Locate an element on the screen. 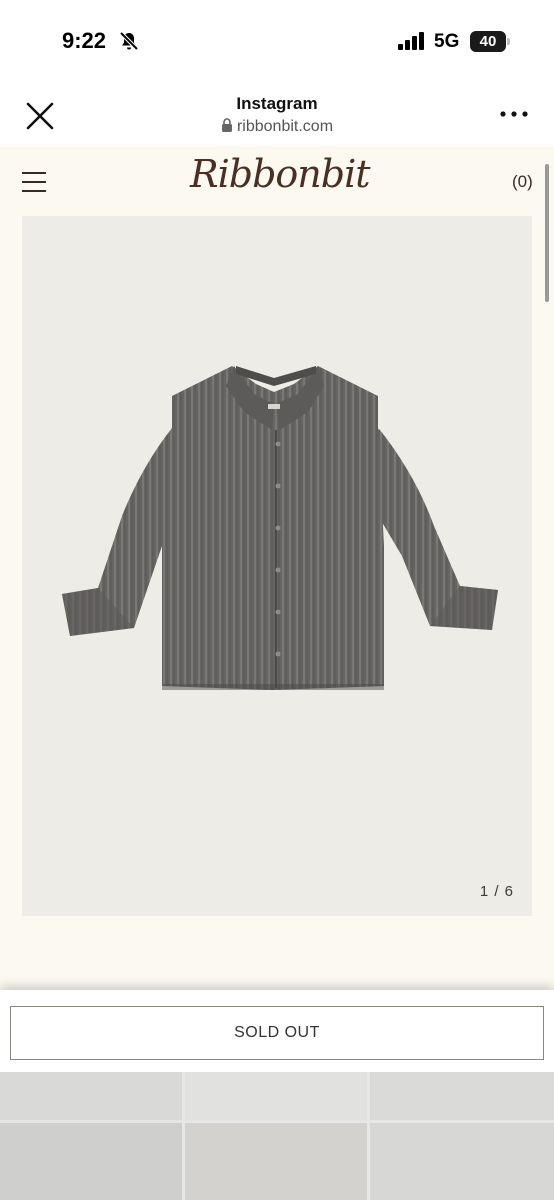  status-bar: 9:22 5G 40 is located at coordinates (277, 40).